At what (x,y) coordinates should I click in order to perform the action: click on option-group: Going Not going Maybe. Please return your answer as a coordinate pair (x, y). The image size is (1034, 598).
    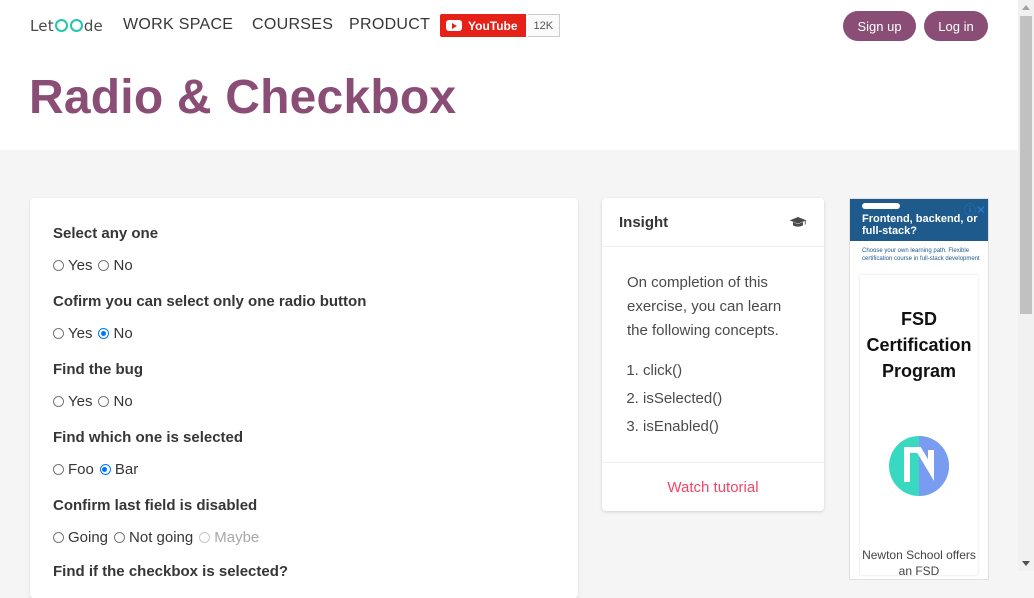
    Looking at the image, I should click on (159, 537).